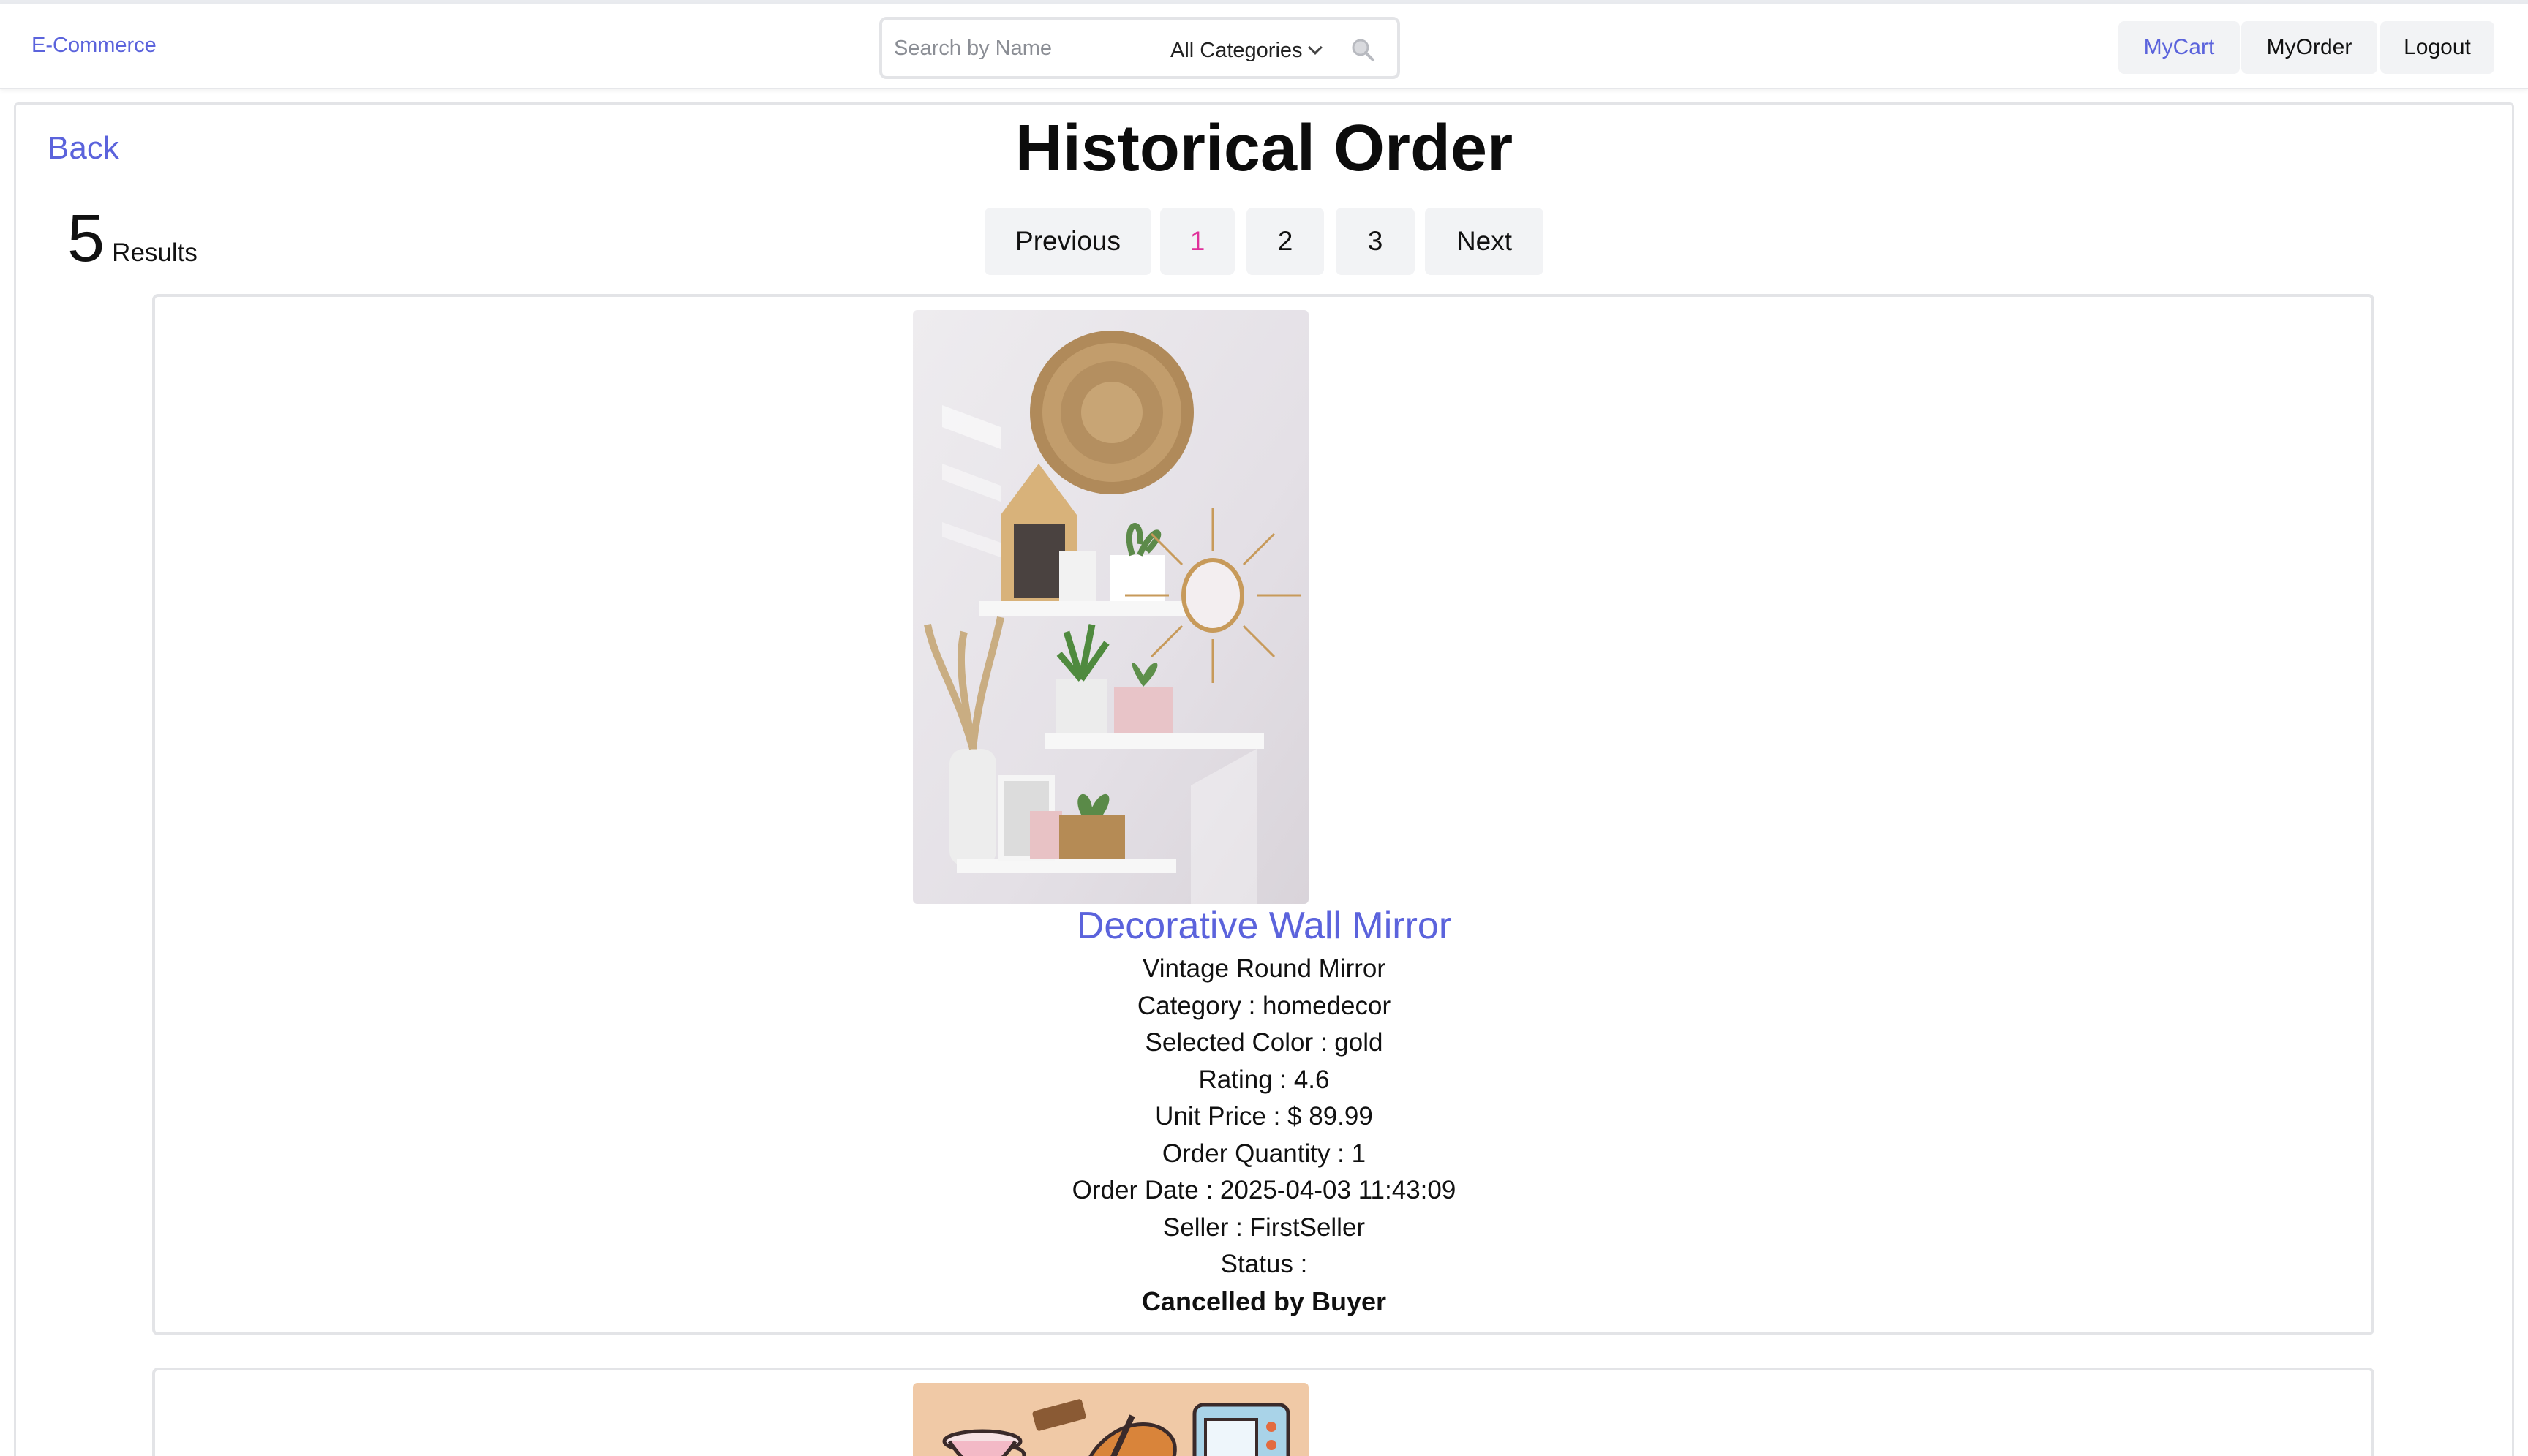 This screenshot has height=1456, width=2528. Describe the element at coordinates (1068, 241) in the screenshot. I see `previous-page-button: Previous` at that location.